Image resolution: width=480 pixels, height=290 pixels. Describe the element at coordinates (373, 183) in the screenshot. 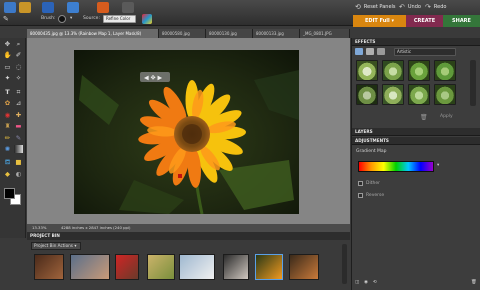

I see `dither-label: Dither` at that location.